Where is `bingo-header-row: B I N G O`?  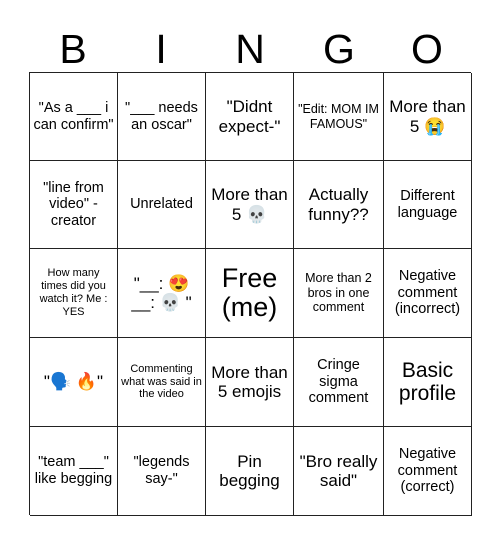 bingo-header-row: B I N G O is located at coordinates (250, 45).